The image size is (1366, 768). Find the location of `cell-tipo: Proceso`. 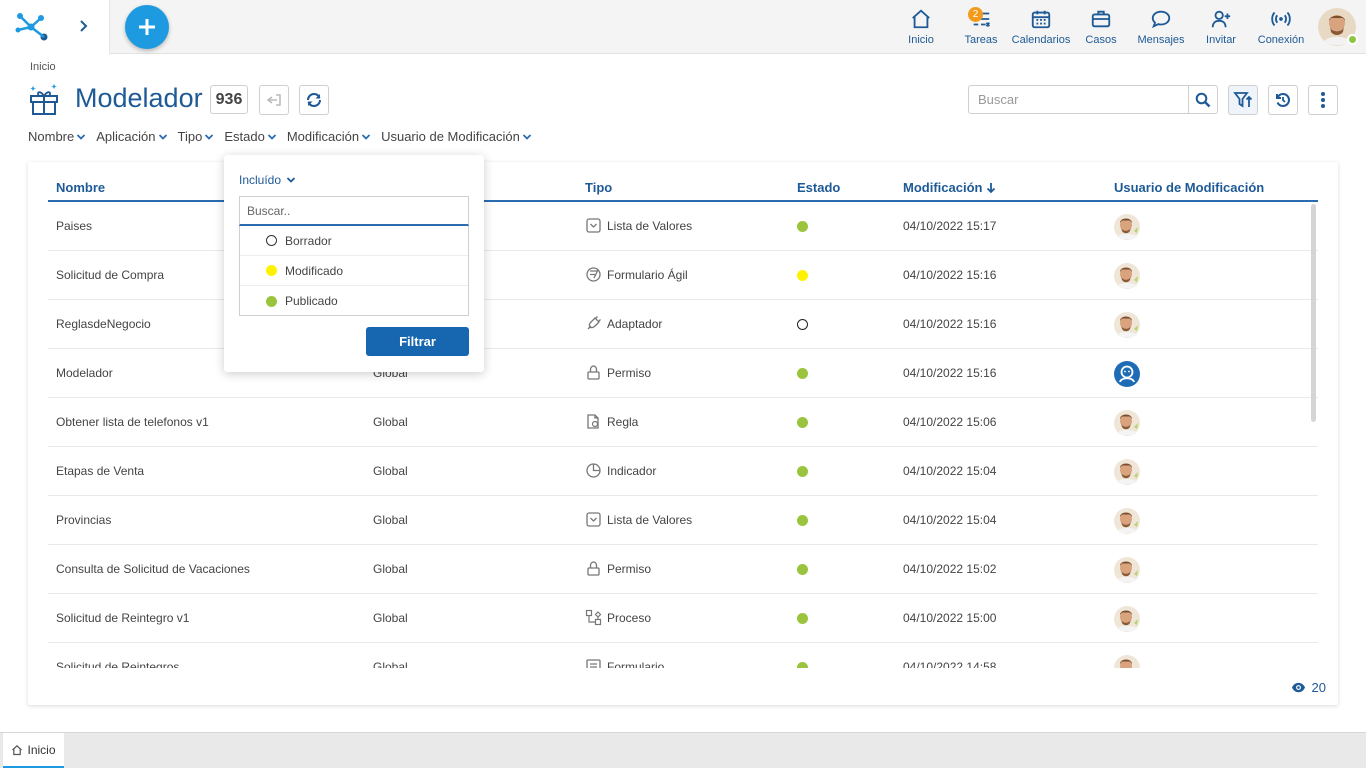

cell-tipo: Proceso is located at coordinates (618, 617).